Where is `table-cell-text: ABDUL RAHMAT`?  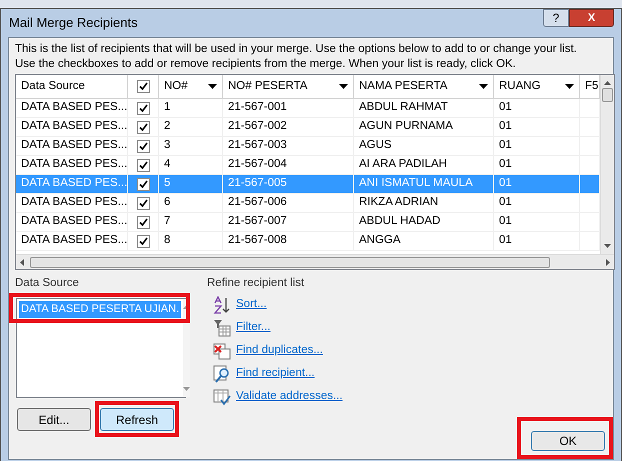
table-cell-text: ABDUL RAHMAT is located at coordinates (403, 108).